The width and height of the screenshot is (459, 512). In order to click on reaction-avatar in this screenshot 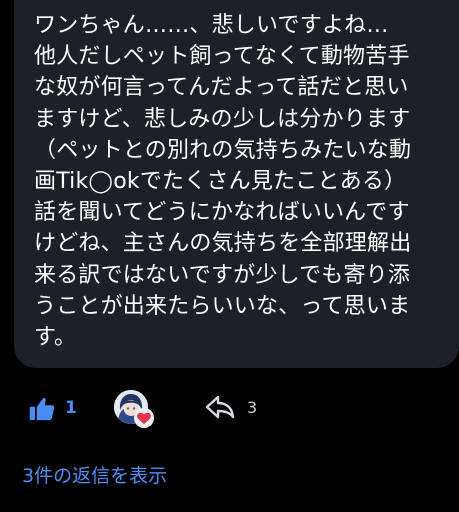, I will do `click(135, 410)`.